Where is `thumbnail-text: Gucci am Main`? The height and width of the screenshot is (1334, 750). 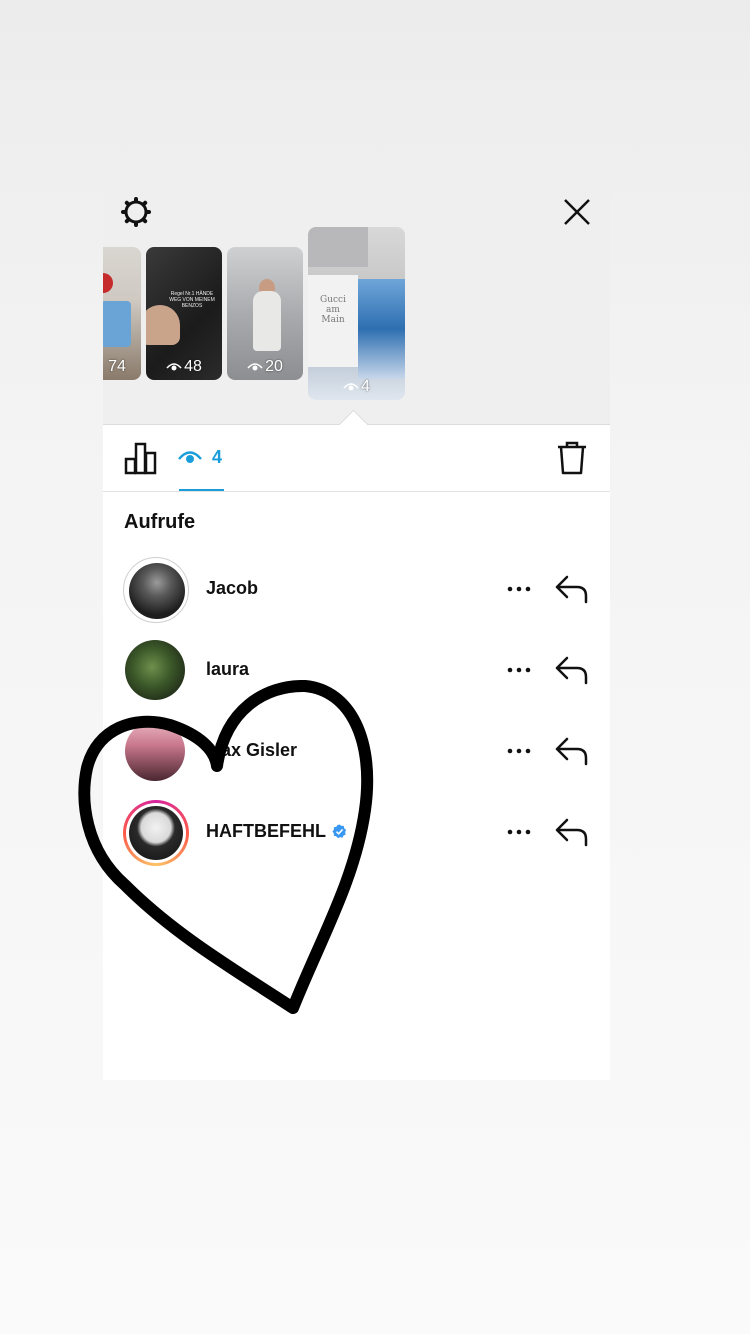
thumbnail-text: Gucci am Main is located at coordinates (333, 310).